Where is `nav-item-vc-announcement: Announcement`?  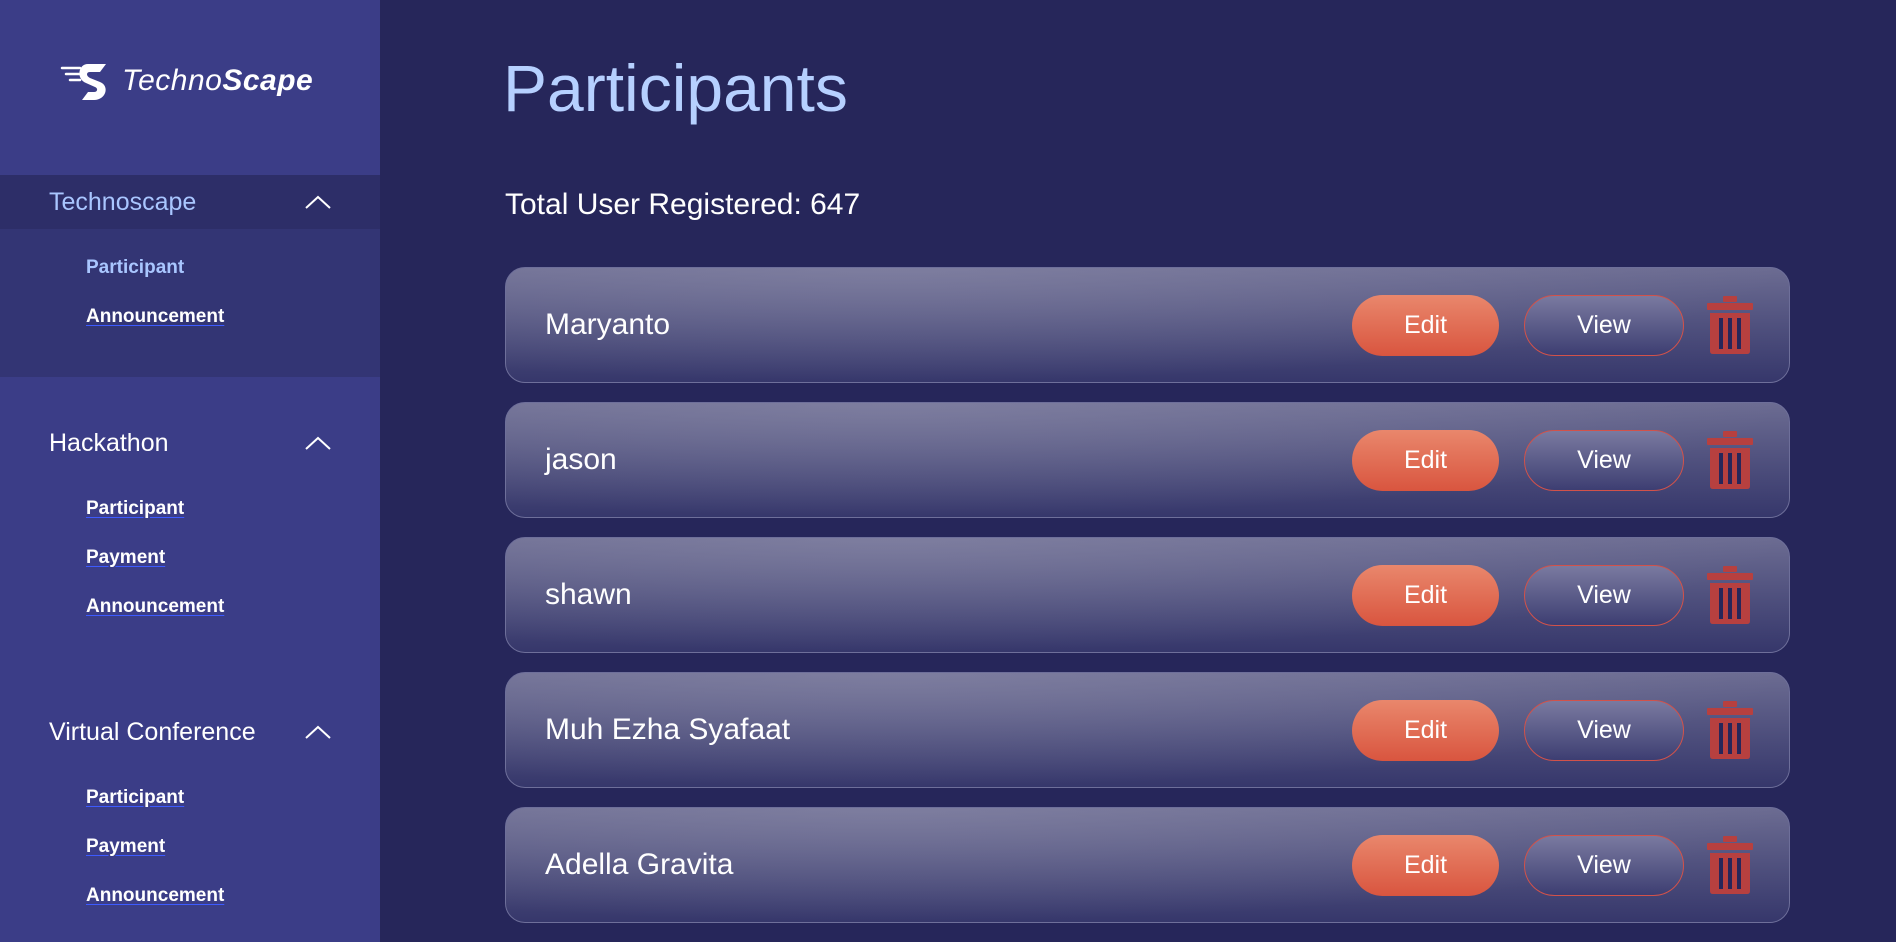
nav-item-vc-announcement: Announcement is located at coordinates (233, 905).